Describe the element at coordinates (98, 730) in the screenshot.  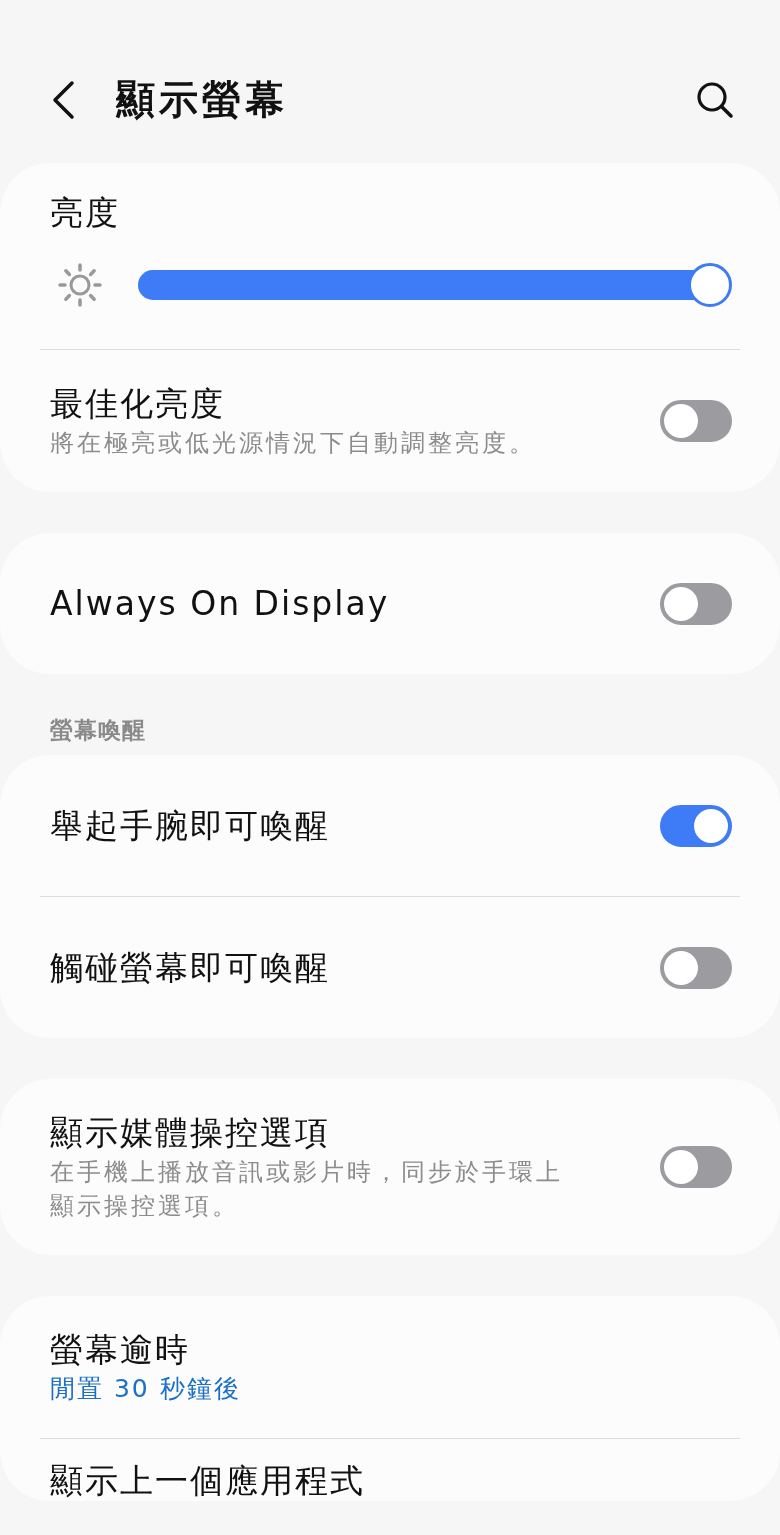
I see `section-header: 螢幕喚醒` at that location.